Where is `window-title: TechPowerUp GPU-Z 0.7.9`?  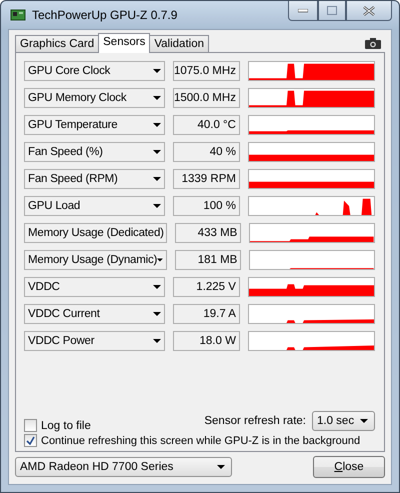
window-title: TechPowerUp GPU-Z 0.7.9 is located at coordinates (105, 15).